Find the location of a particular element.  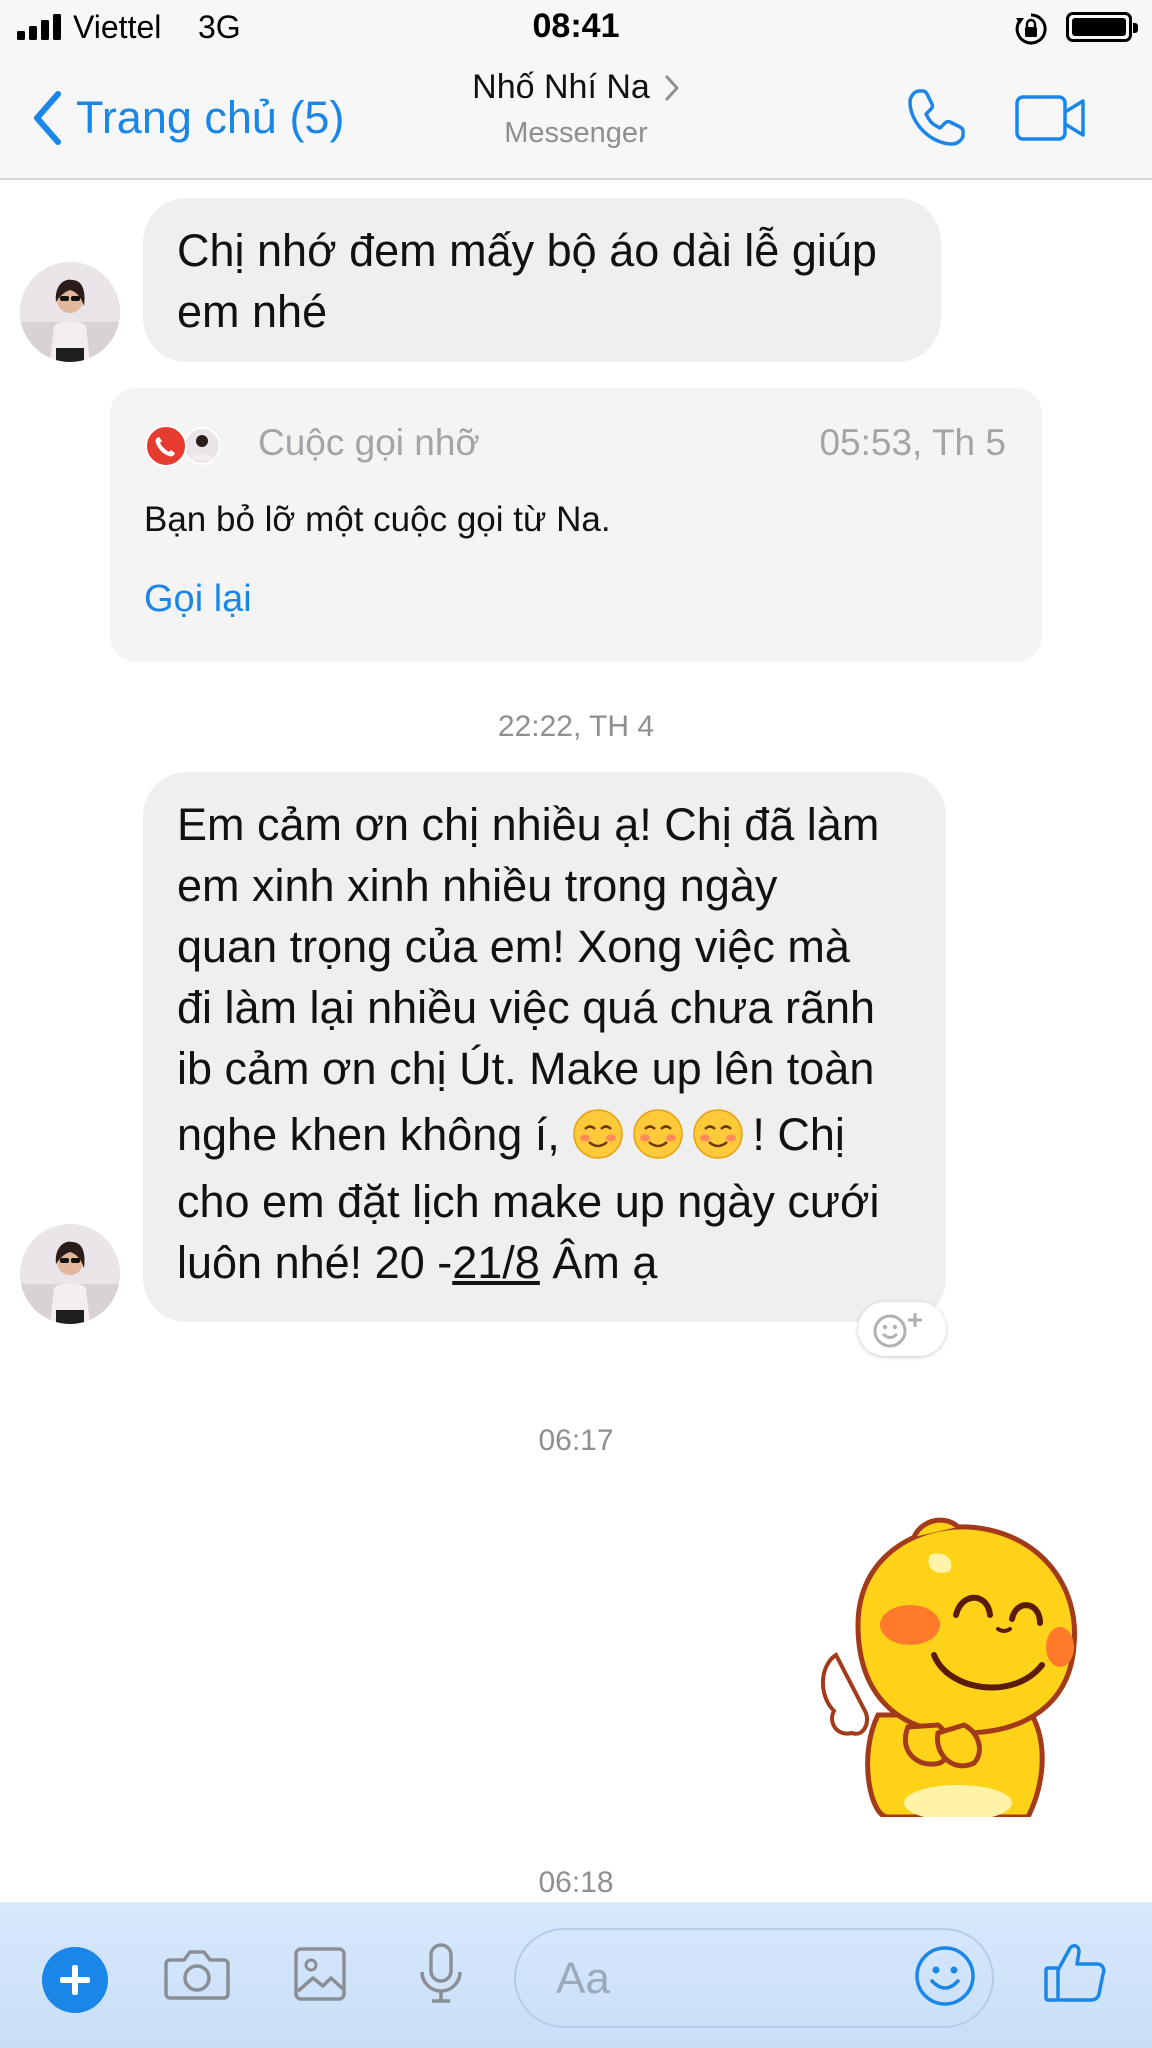

clock: 08:41 is located at coordinates (576, 26).